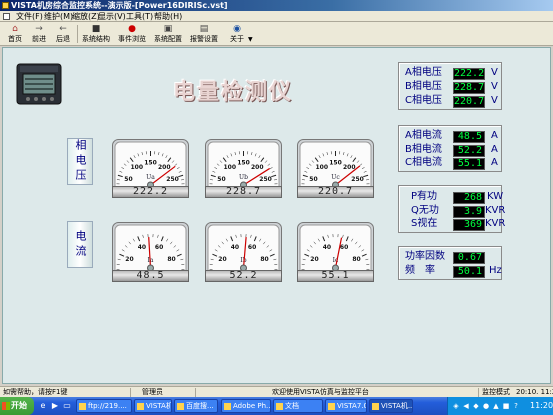  Describe the element at coordinates (112, 16) in the screenshot. I see `menu-view: 显示(V)` at that location.